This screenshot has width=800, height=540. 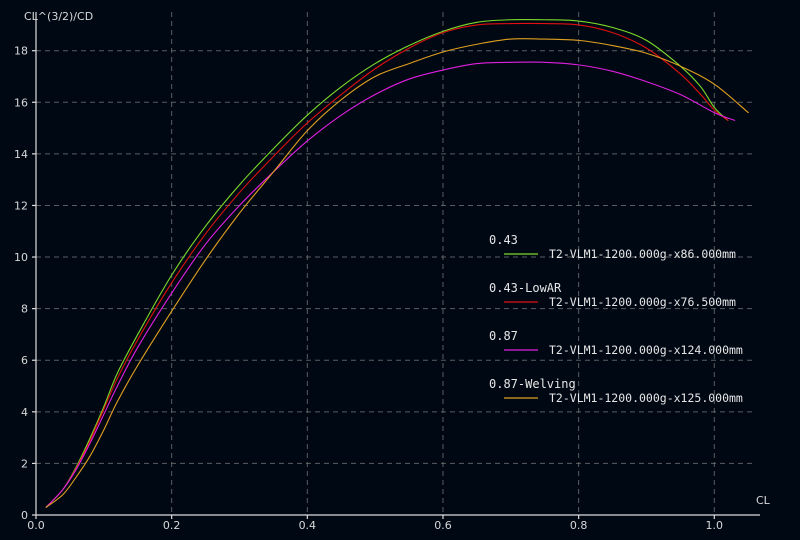 What do you see at coordinates (58, 16) in the screenshot?
I see `y-axis-title: CL^(3/2)/CD` at bounding box center [58, 16].